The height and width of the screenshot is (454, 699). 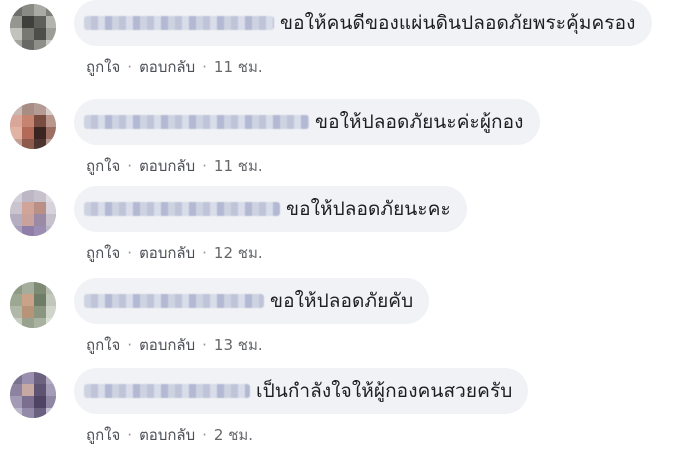 What do you see at coordinates (342, 301) in the screenshot?
I see `comment-text: ขอให้ปลอดภัยคับ` at bounding box center [342, 301].